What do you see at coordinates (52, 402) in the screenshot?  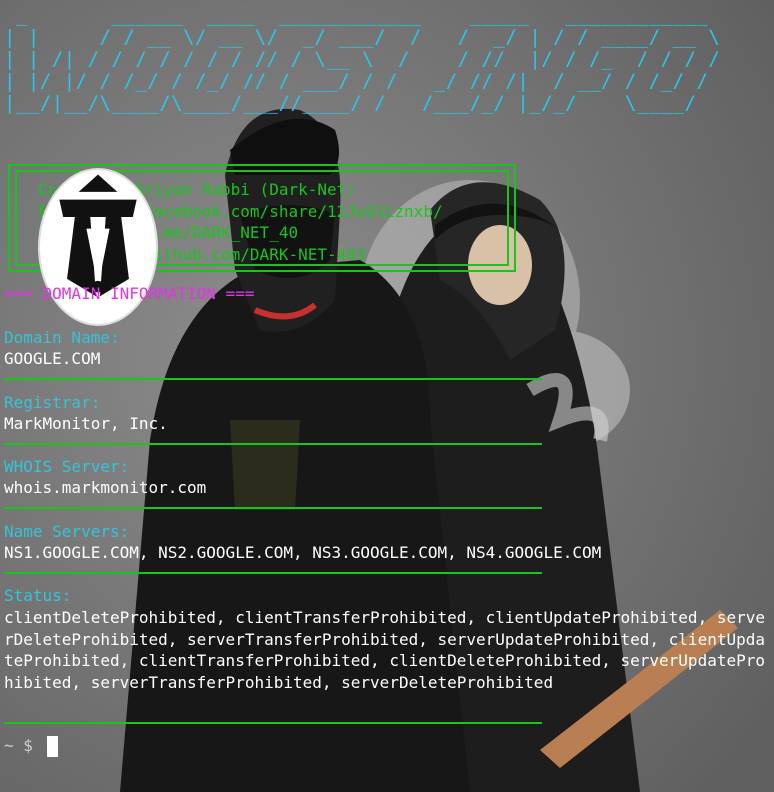 I see `registrar-label: Registrar:` at bounding box center [52, 402].